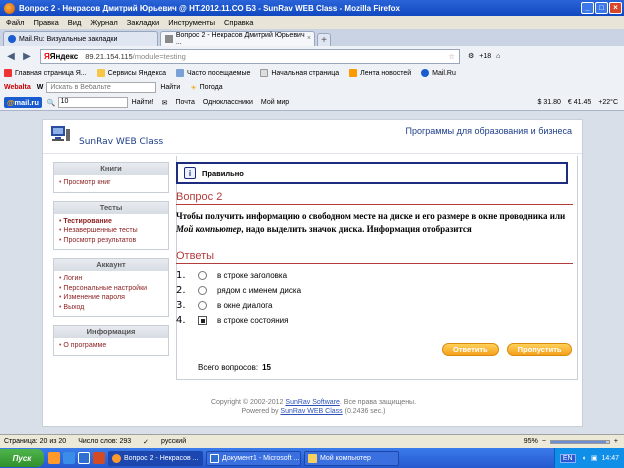 The image size is (624, 468). Describe the element at coordinates (11, 56) in the screenshot. I see `back-arrow-icon: ◀` at that location.